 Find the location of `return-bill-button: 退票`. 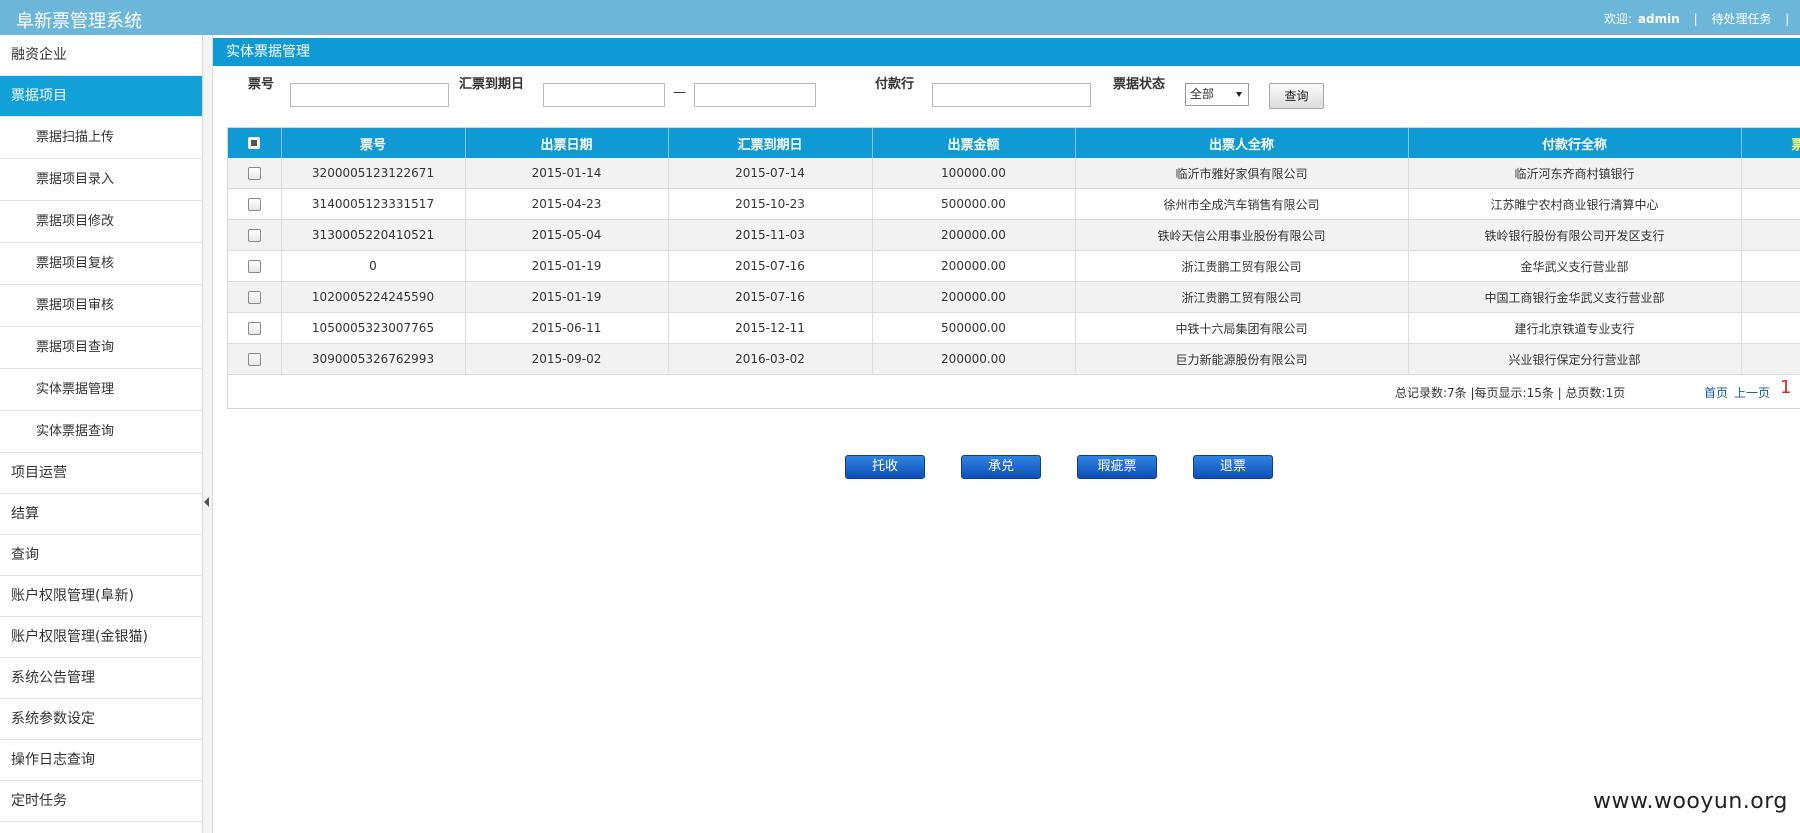

return-bill-button: 退票 is located at coordinates (1233, 467).